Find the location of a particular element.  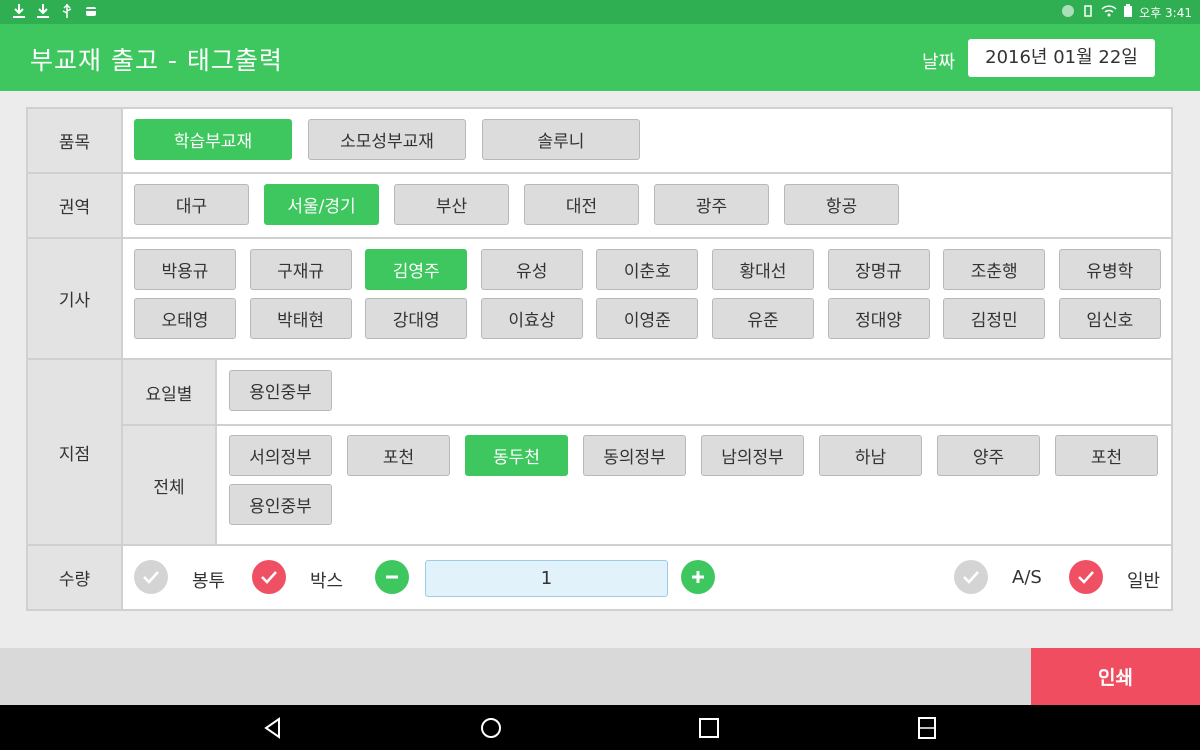

driver-option: 박용규 is located at coordinates (185, 269).